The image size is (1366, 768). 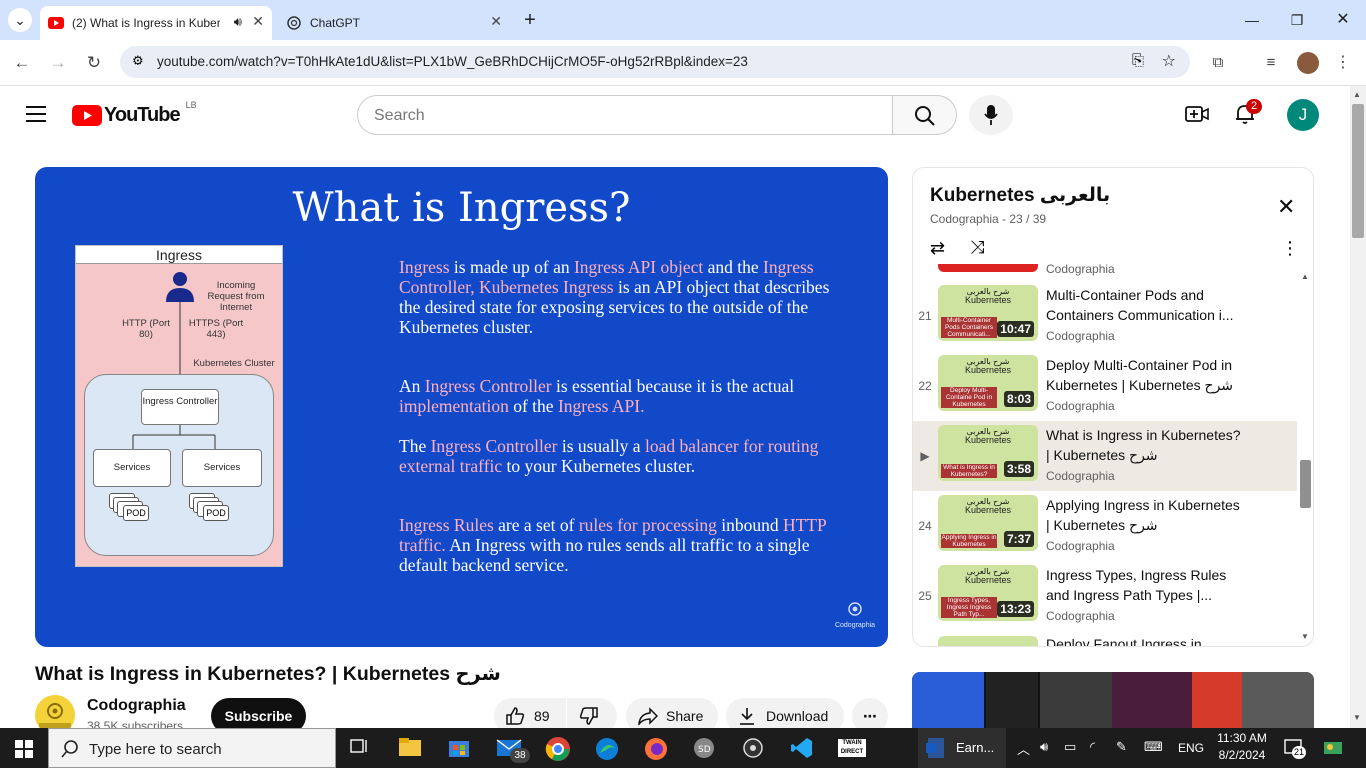 I want to click on playlist-title: Kubernetes بالعربى, so click(x=1020, y=195).